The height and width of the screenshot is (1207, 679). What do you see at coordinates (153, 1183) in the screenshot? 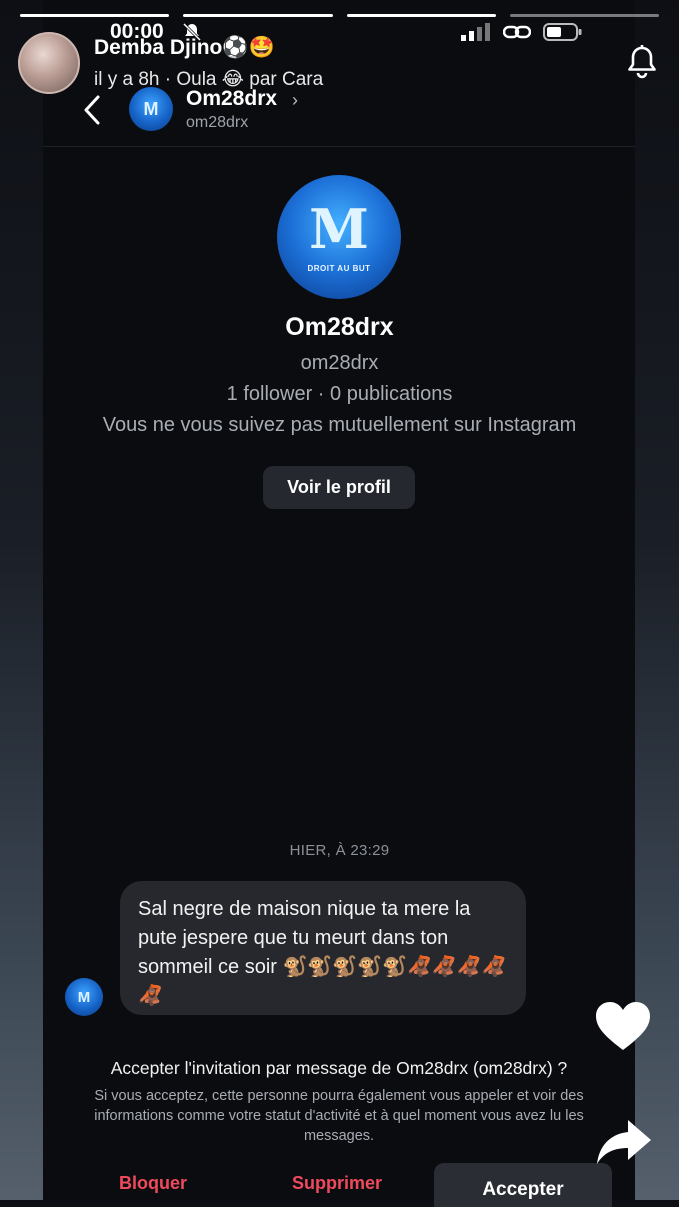
I see `block-button: Bloquer` at bounding box center [153, 1183].